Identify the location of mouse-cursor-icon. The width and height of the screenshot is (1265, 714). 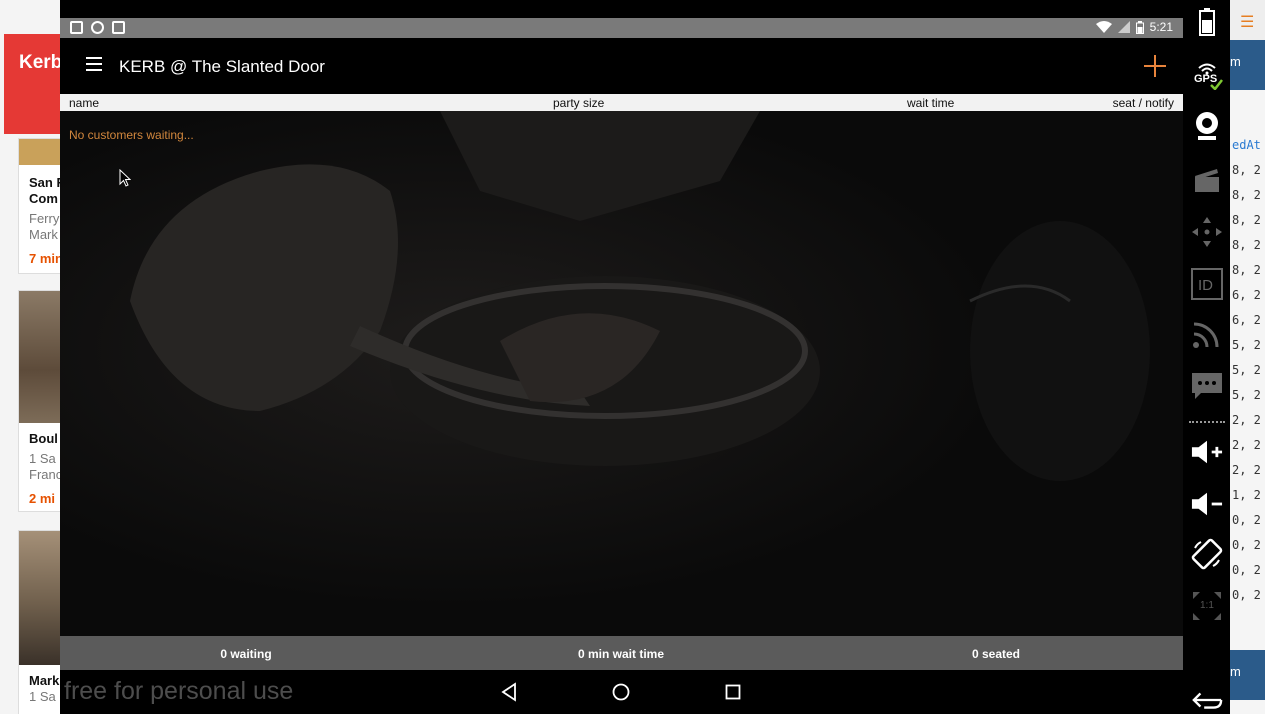
(125, 178).